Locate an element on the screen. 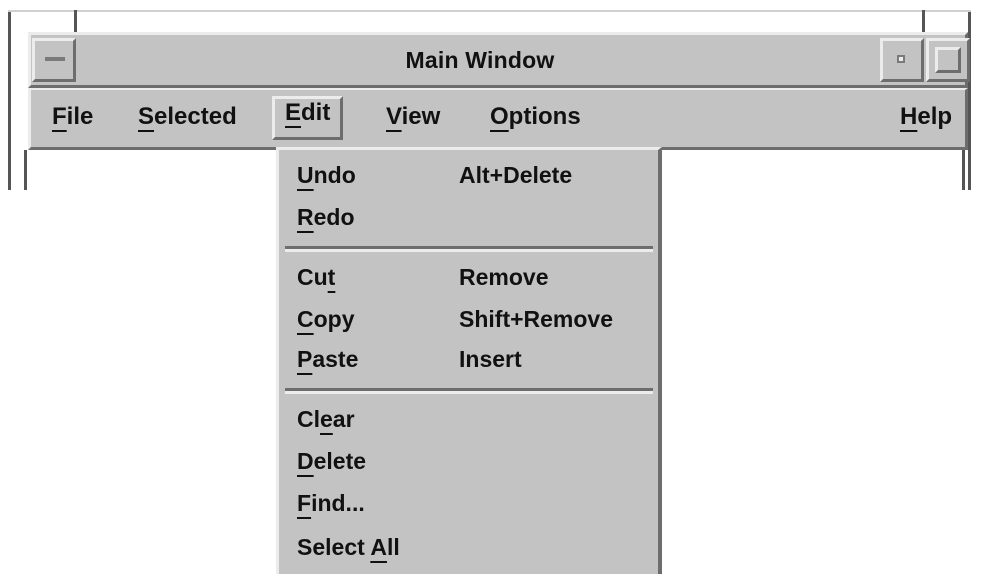 The width and height of the screenshot is (982, 574). maximize-icon is located at coordinates (948, 60).